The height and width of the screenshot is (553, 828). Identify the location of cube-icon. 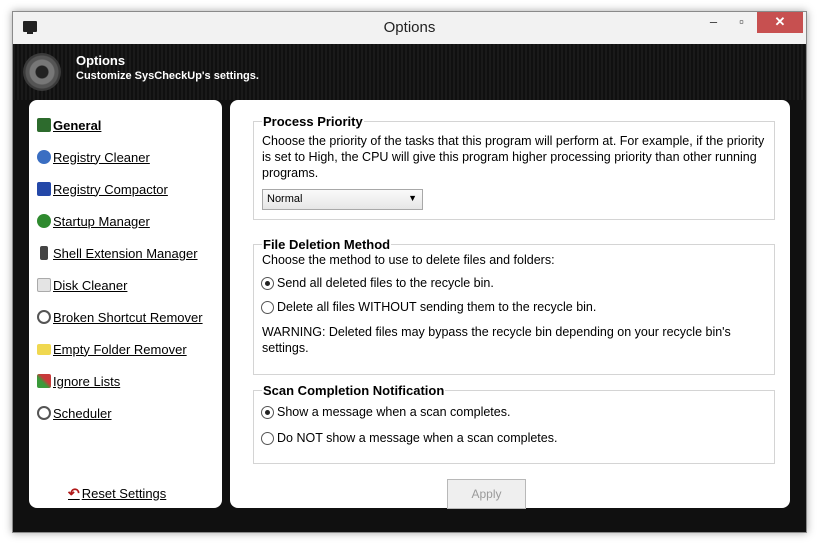
(44, 189).